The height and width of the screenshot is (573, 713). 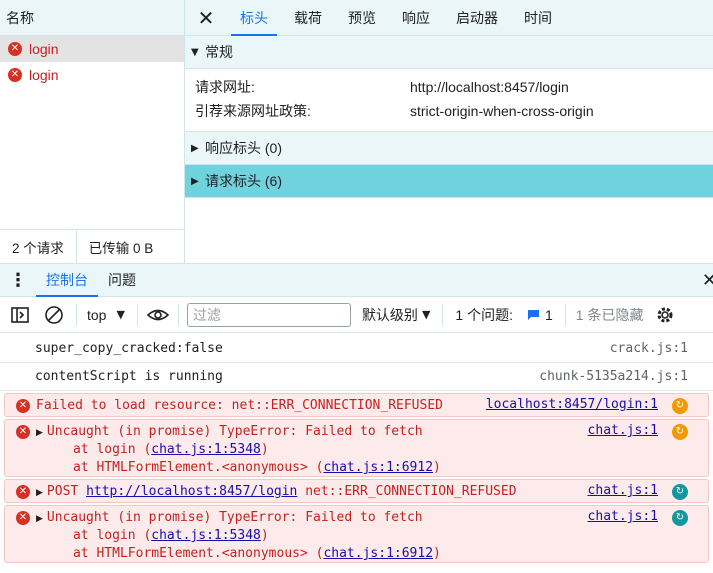 I want to click on network-status-bar: 2 个请求 已传输 0 B, so click(x=92, y=246).